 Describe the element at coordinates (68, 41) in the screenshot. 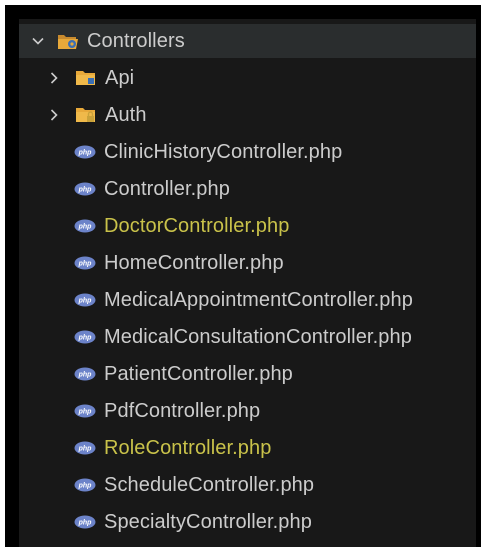

I see `folder-open-gear-icon` at that location.